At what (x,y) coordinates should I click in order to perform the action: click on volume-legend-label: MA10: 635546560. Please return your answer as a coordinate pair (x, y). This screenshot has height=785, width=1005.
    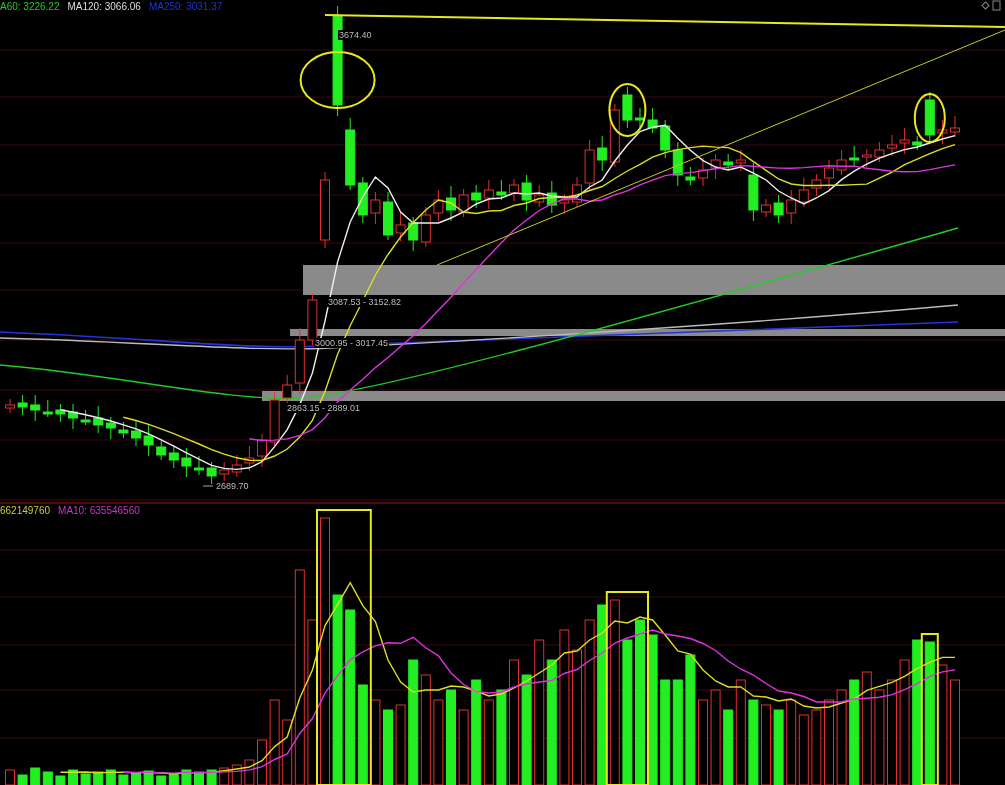
    Looking at the image, I should click on (99, 510).